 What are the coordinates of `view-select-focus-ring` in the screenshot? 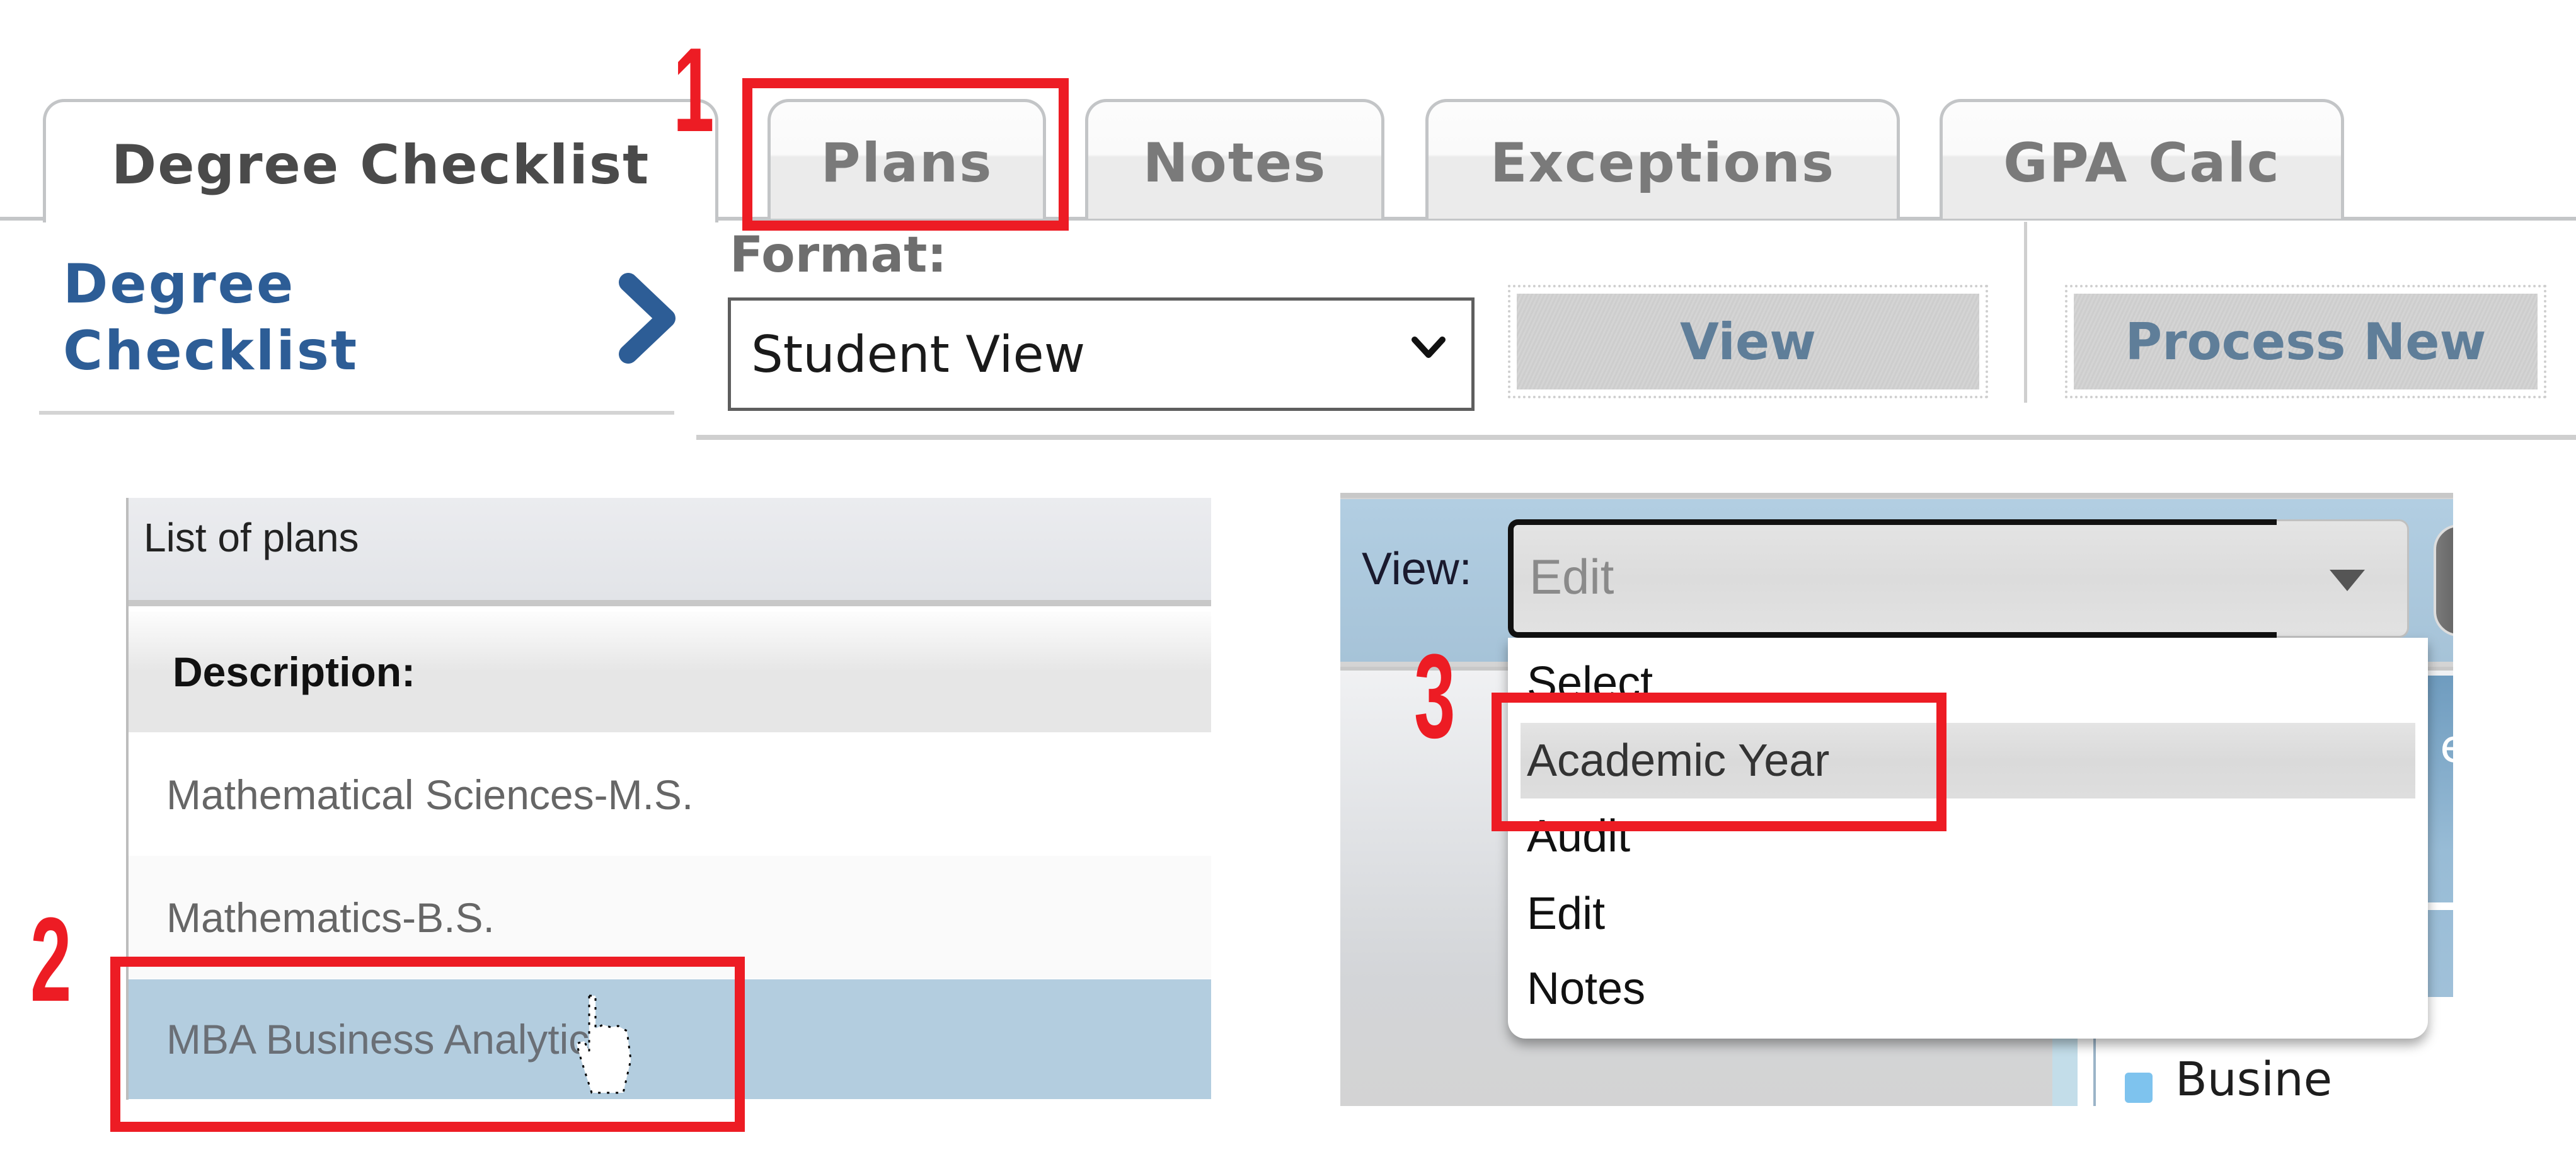 It's located at (1892, 578).